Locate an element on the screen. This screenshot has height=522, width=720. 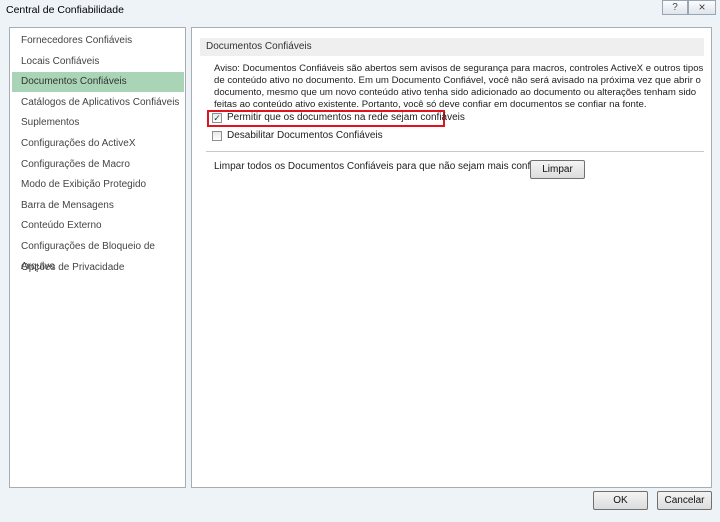
sidebar-item: Locais Confiáveis is located at coordinates (98, 62).